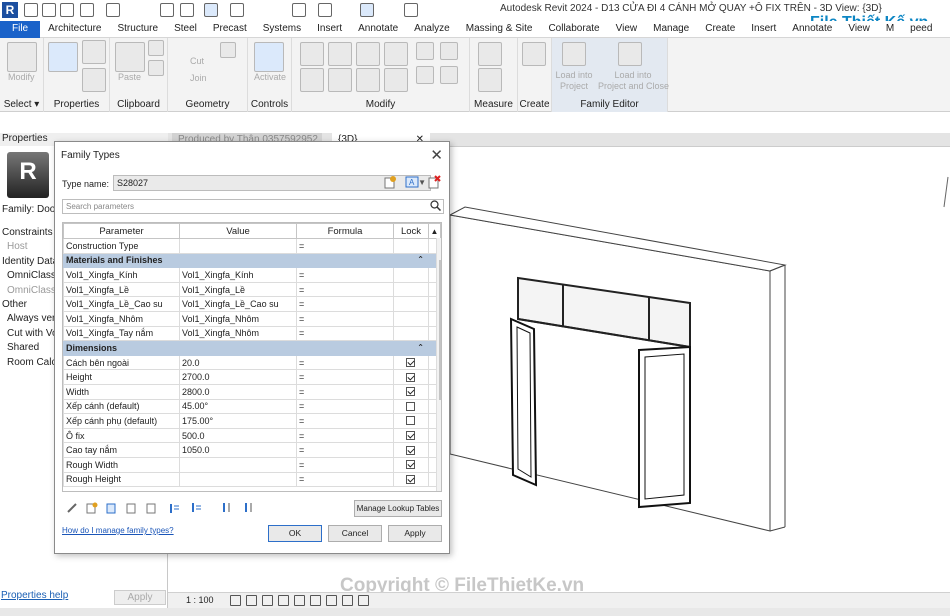  I want to click on wall-joins-icon, so click(228, 50).